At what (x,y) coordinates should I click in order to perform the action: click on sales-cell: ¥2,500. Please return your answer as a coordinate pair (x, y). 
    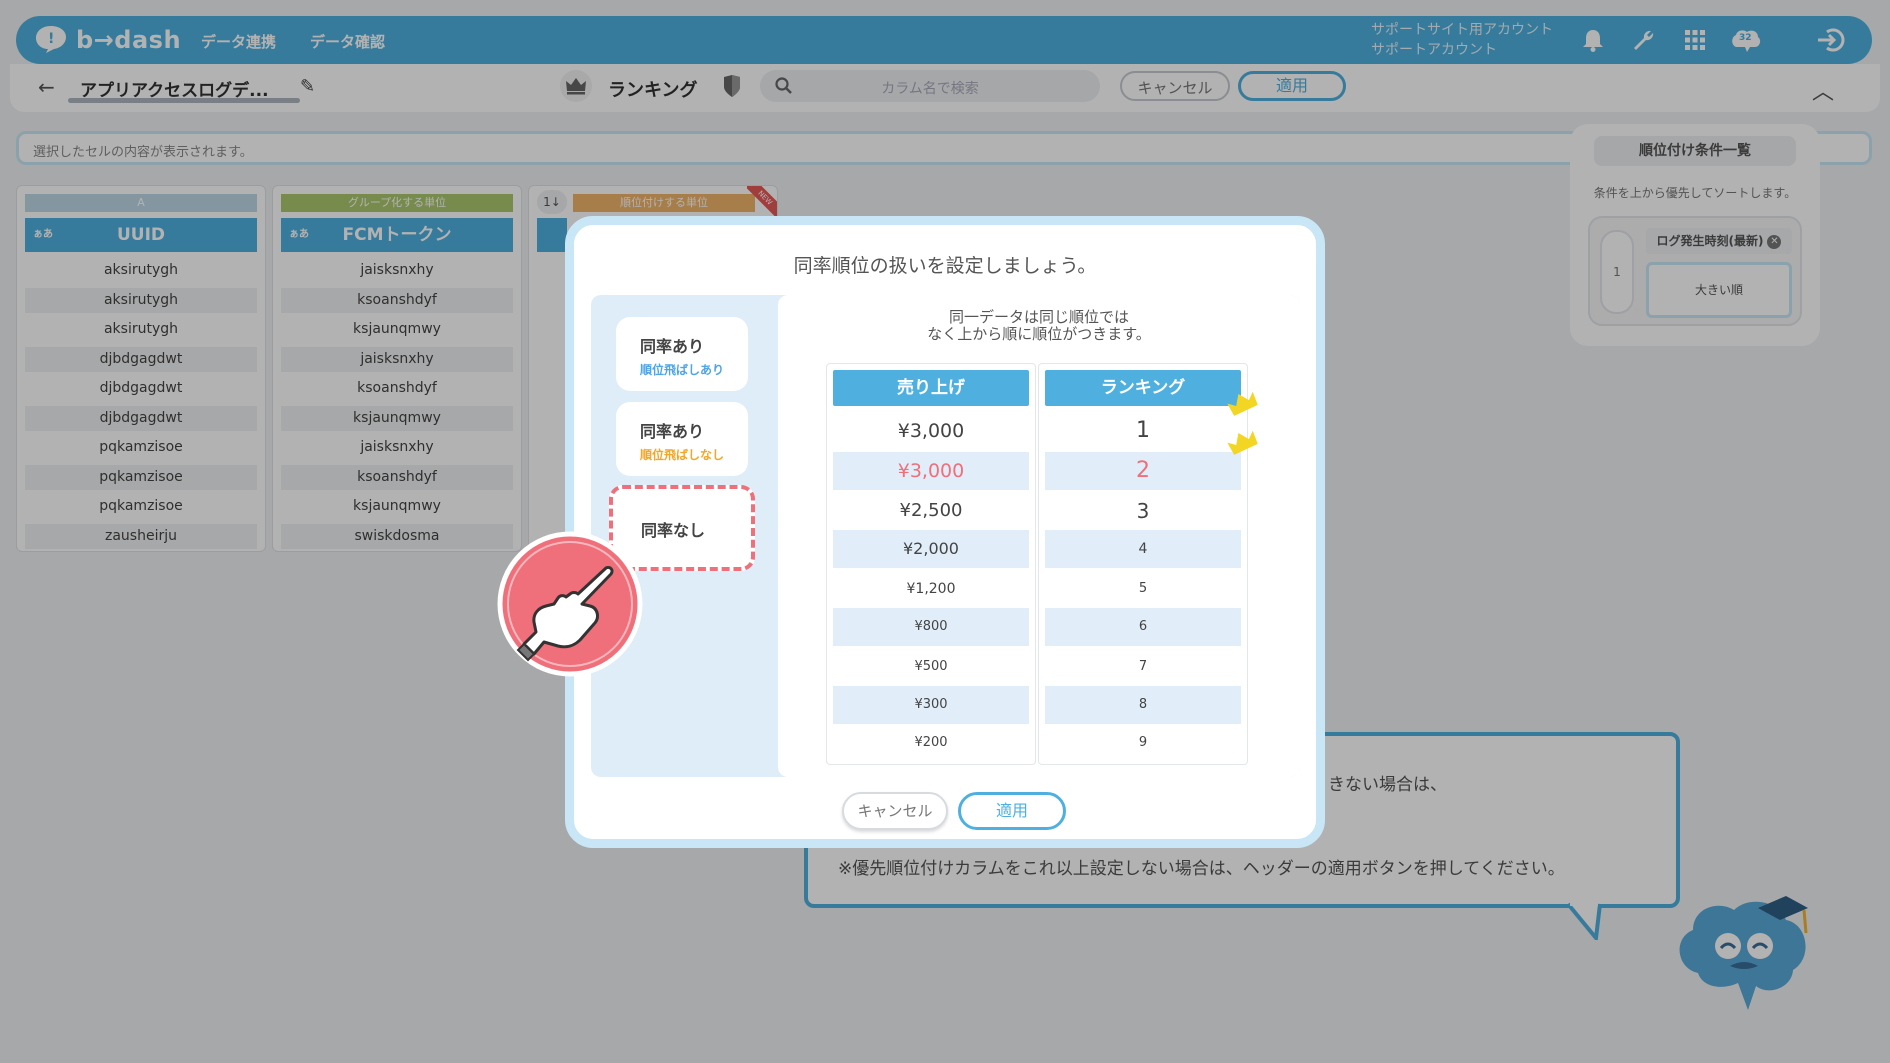
    Looking at the image, I should click on (931, 510).